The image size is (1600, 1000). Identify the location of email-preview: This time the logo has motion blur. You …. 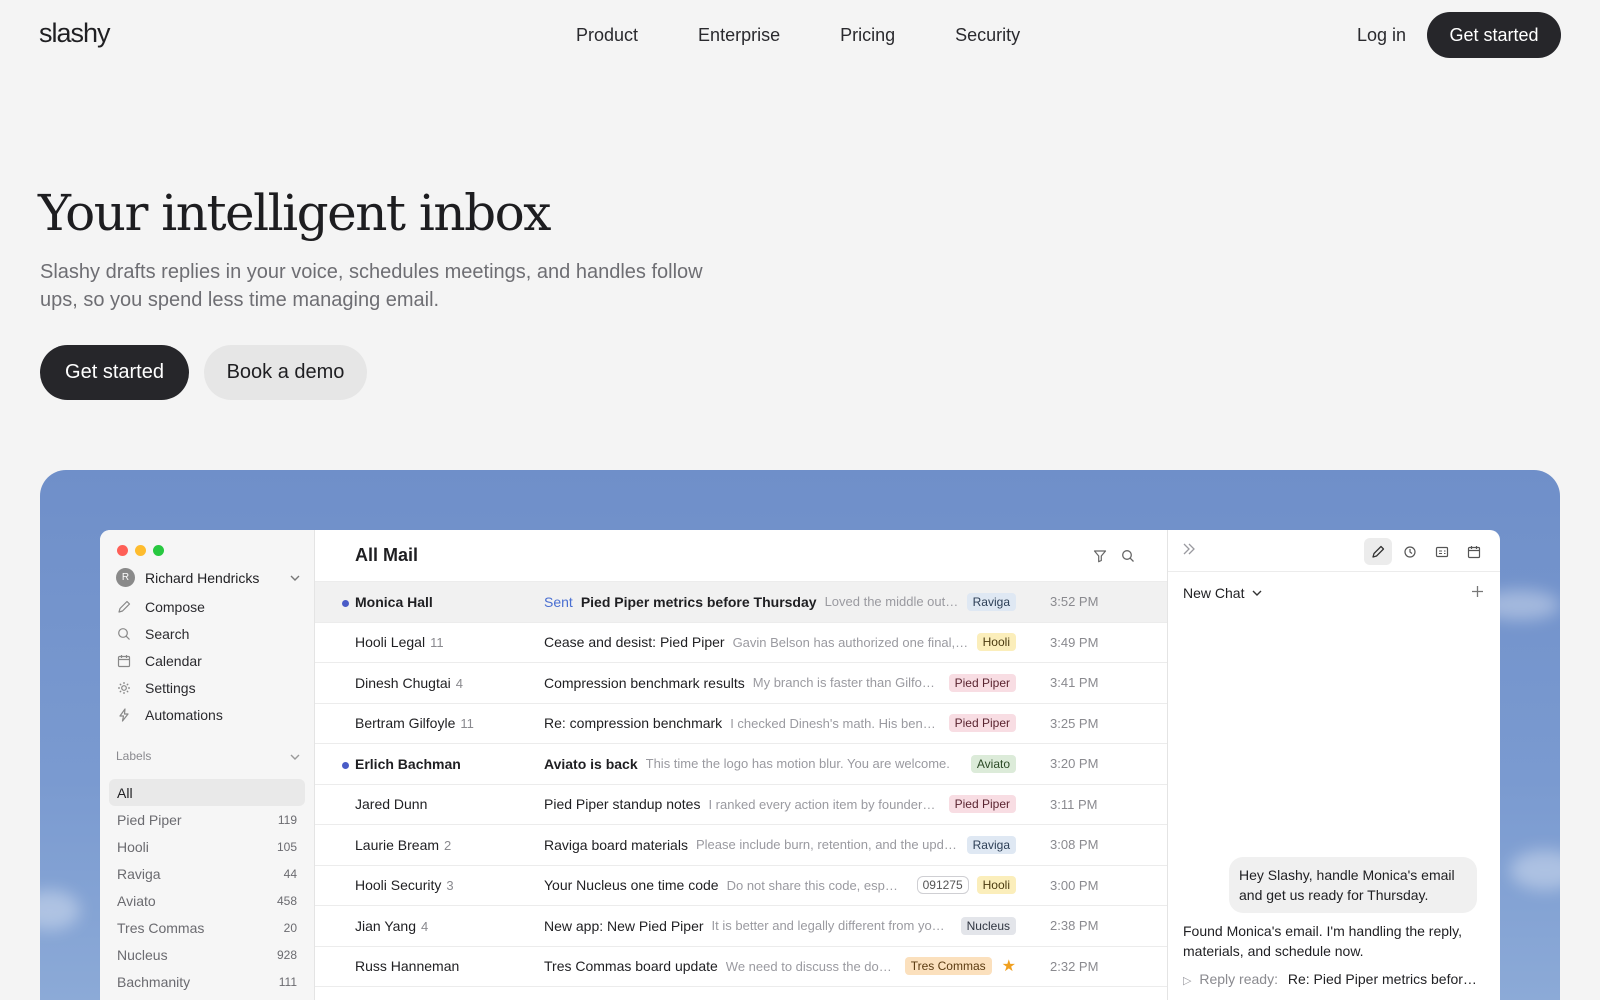
(797, 764).